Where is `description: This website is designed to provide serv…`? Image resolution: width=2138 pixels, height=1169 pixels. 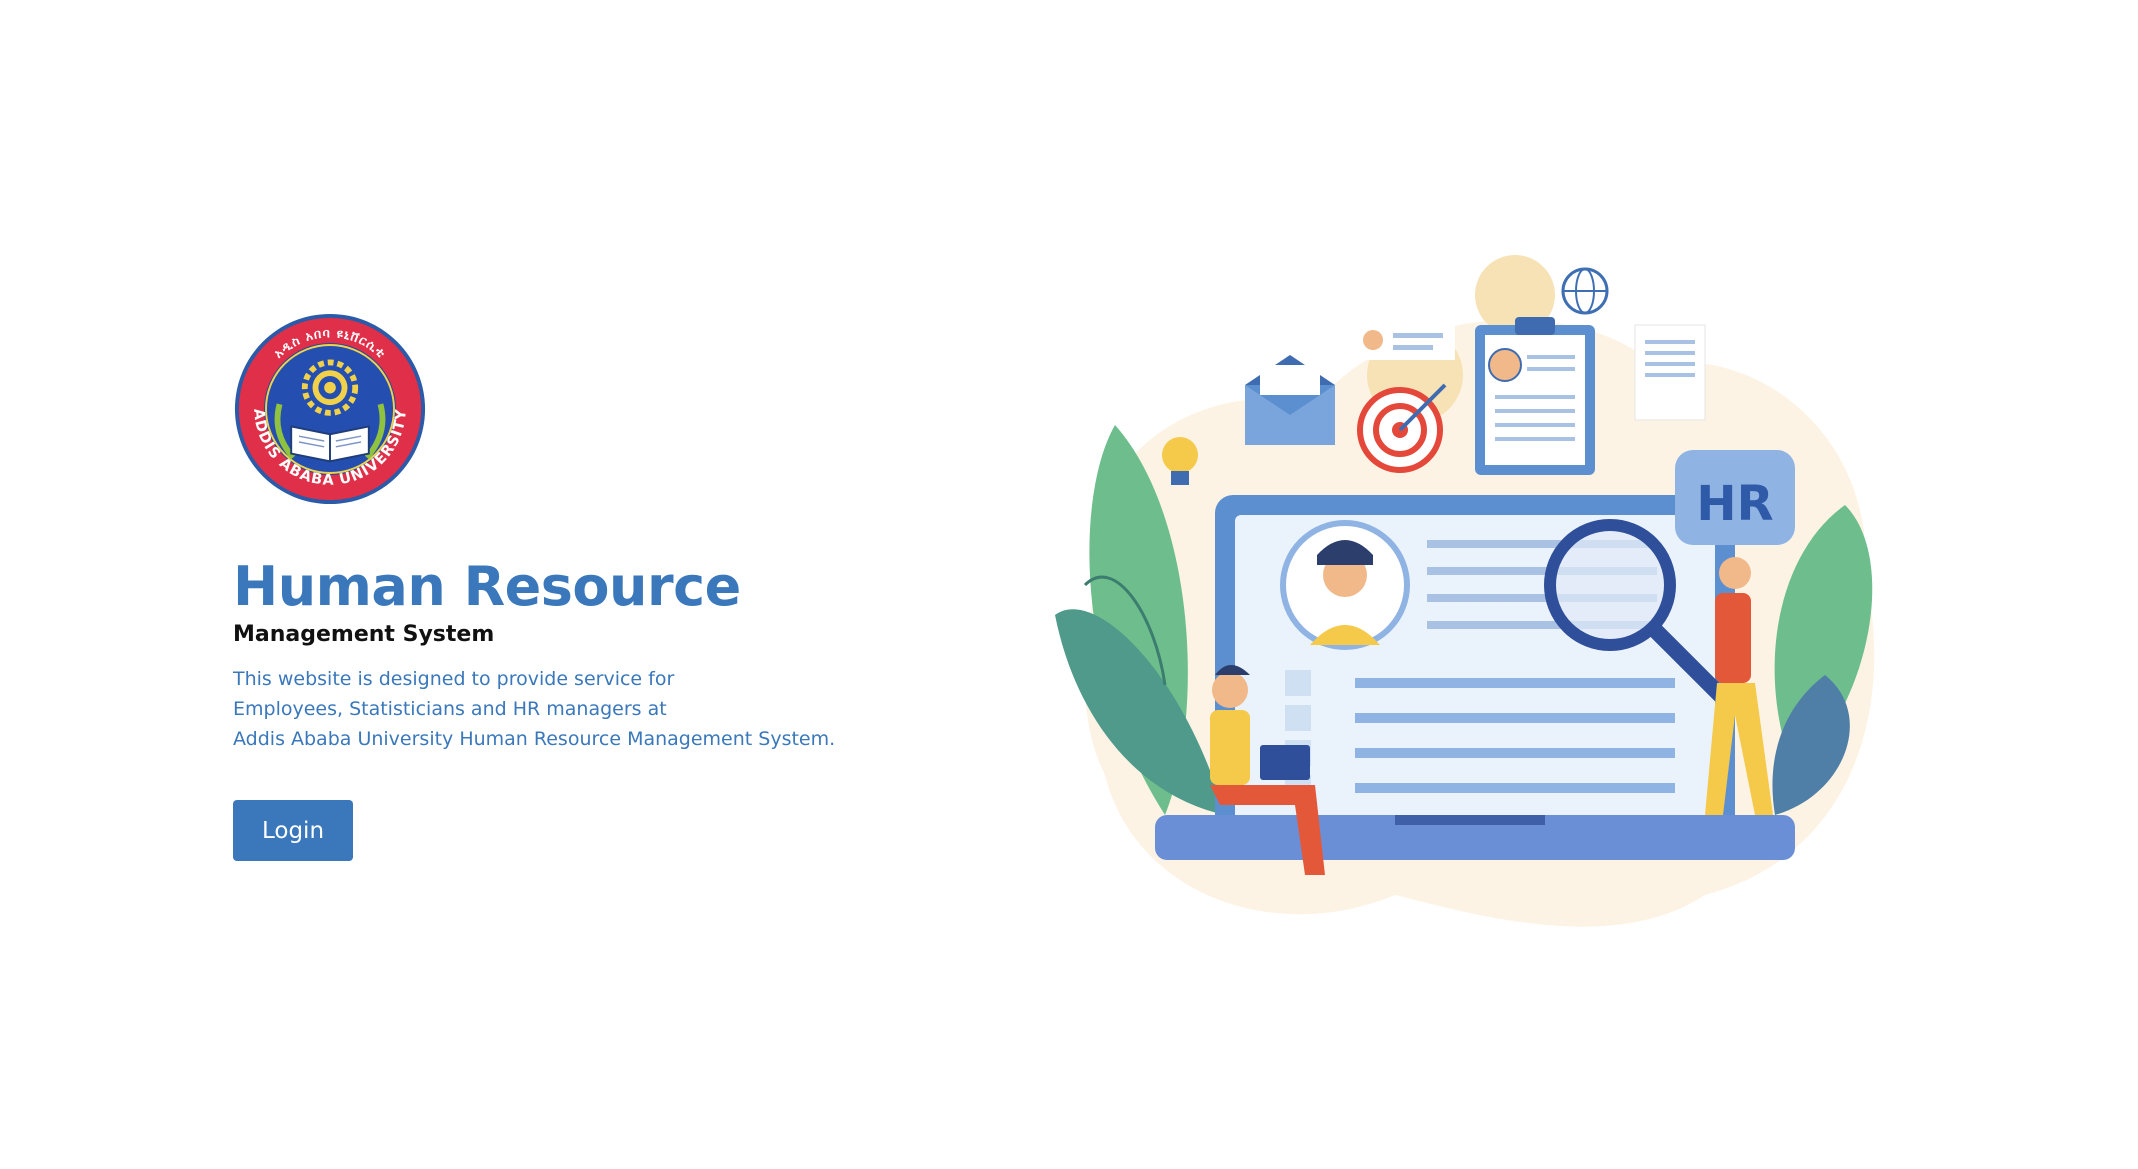 description: This website is designed to provide serv… is located at coordinates (583, 709).